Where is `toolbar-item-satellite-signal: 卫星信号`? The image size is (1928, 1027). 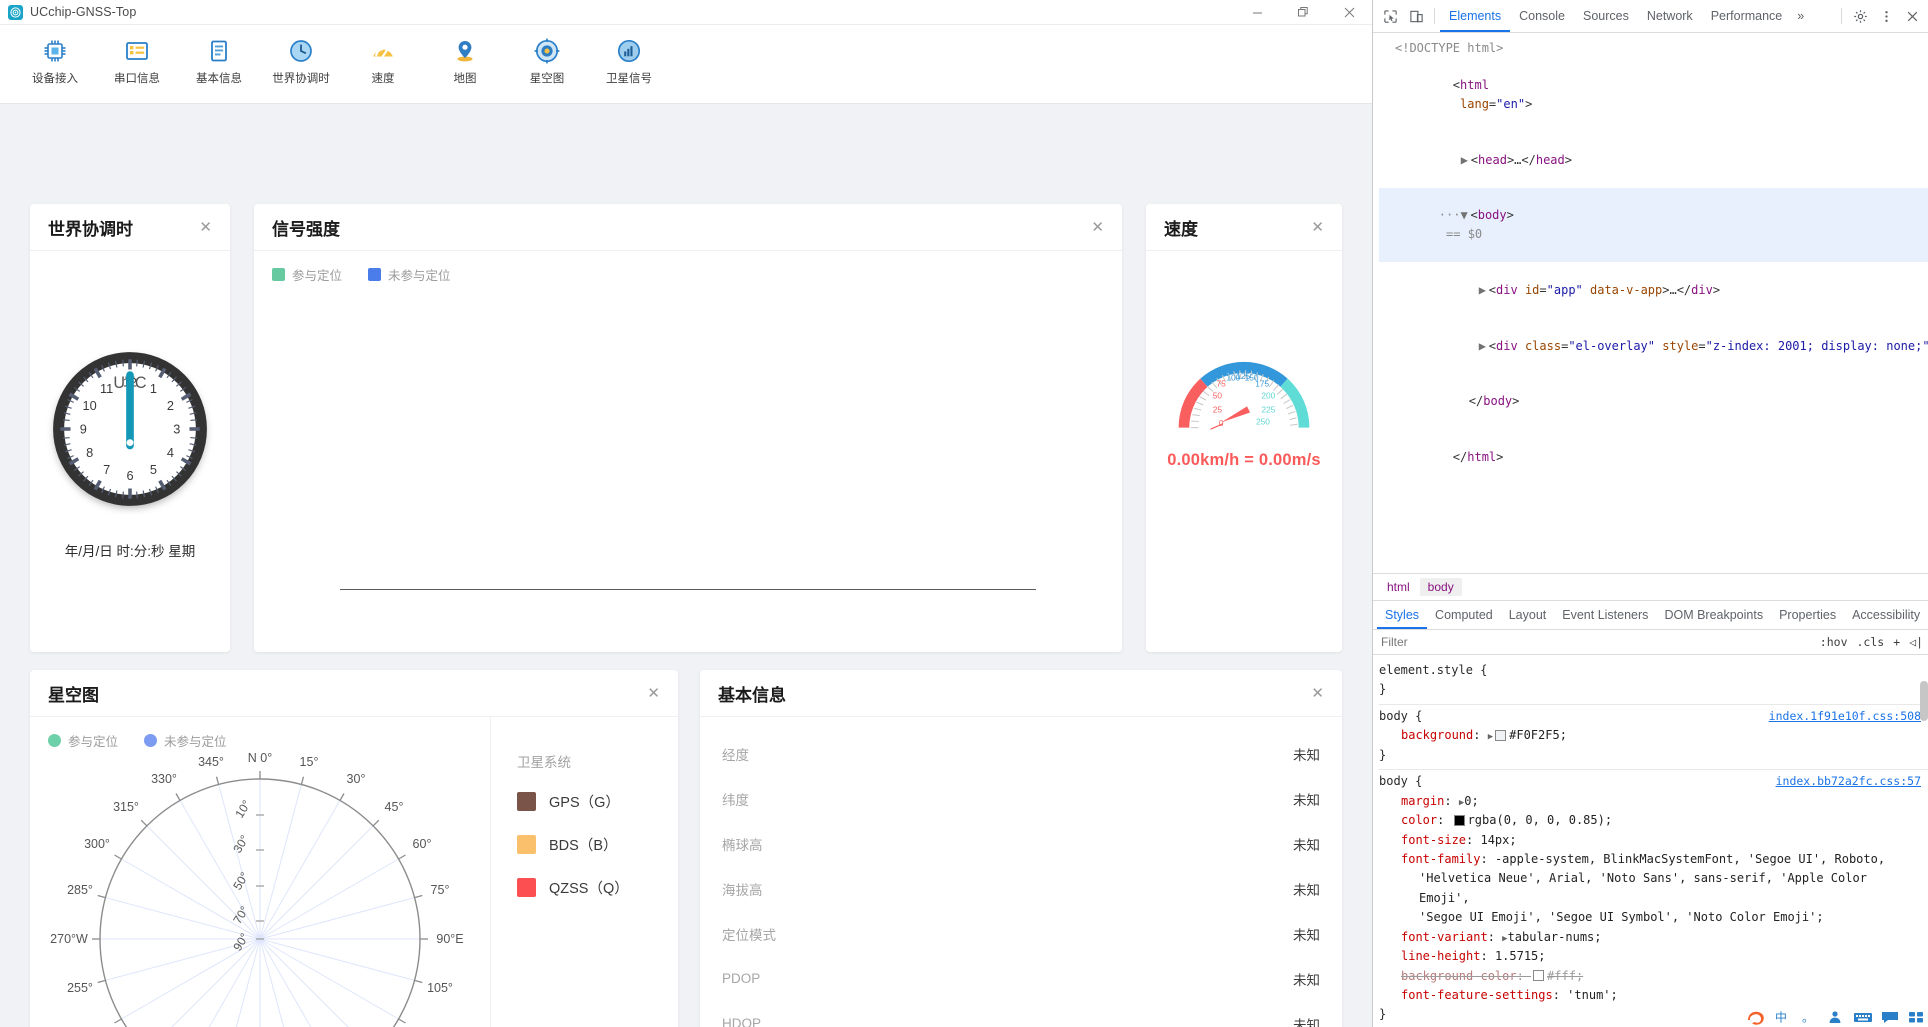 toolbar-item-satellite-signal: 卫星信号 is located at coordinates (629, 58).